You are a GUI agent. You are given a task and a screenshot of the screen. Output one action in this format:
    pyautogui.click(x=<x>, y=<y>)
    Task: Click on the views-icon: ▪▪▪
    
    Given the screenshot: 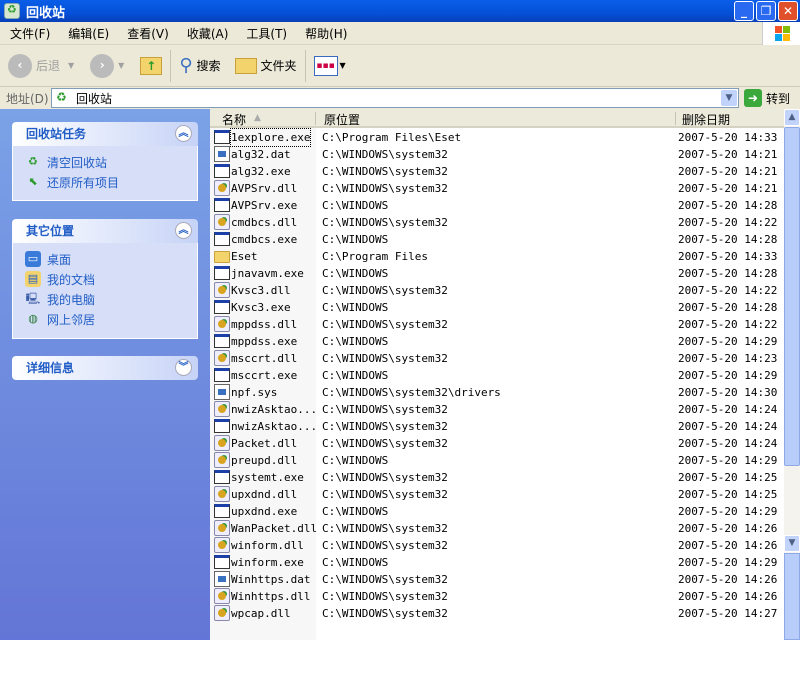 What is the action you would take?
    pyautogui.click(x=325, y=65)
    